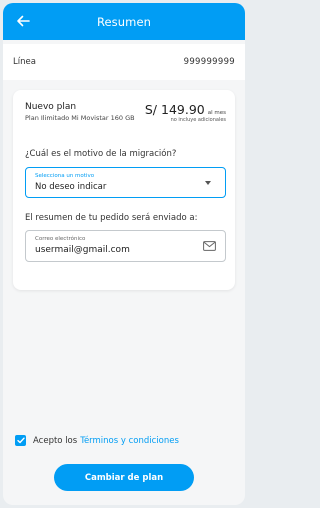 This screenshot has width=320, height=508. I want to click on select-value: No deseo indicar, so click(71, 187).